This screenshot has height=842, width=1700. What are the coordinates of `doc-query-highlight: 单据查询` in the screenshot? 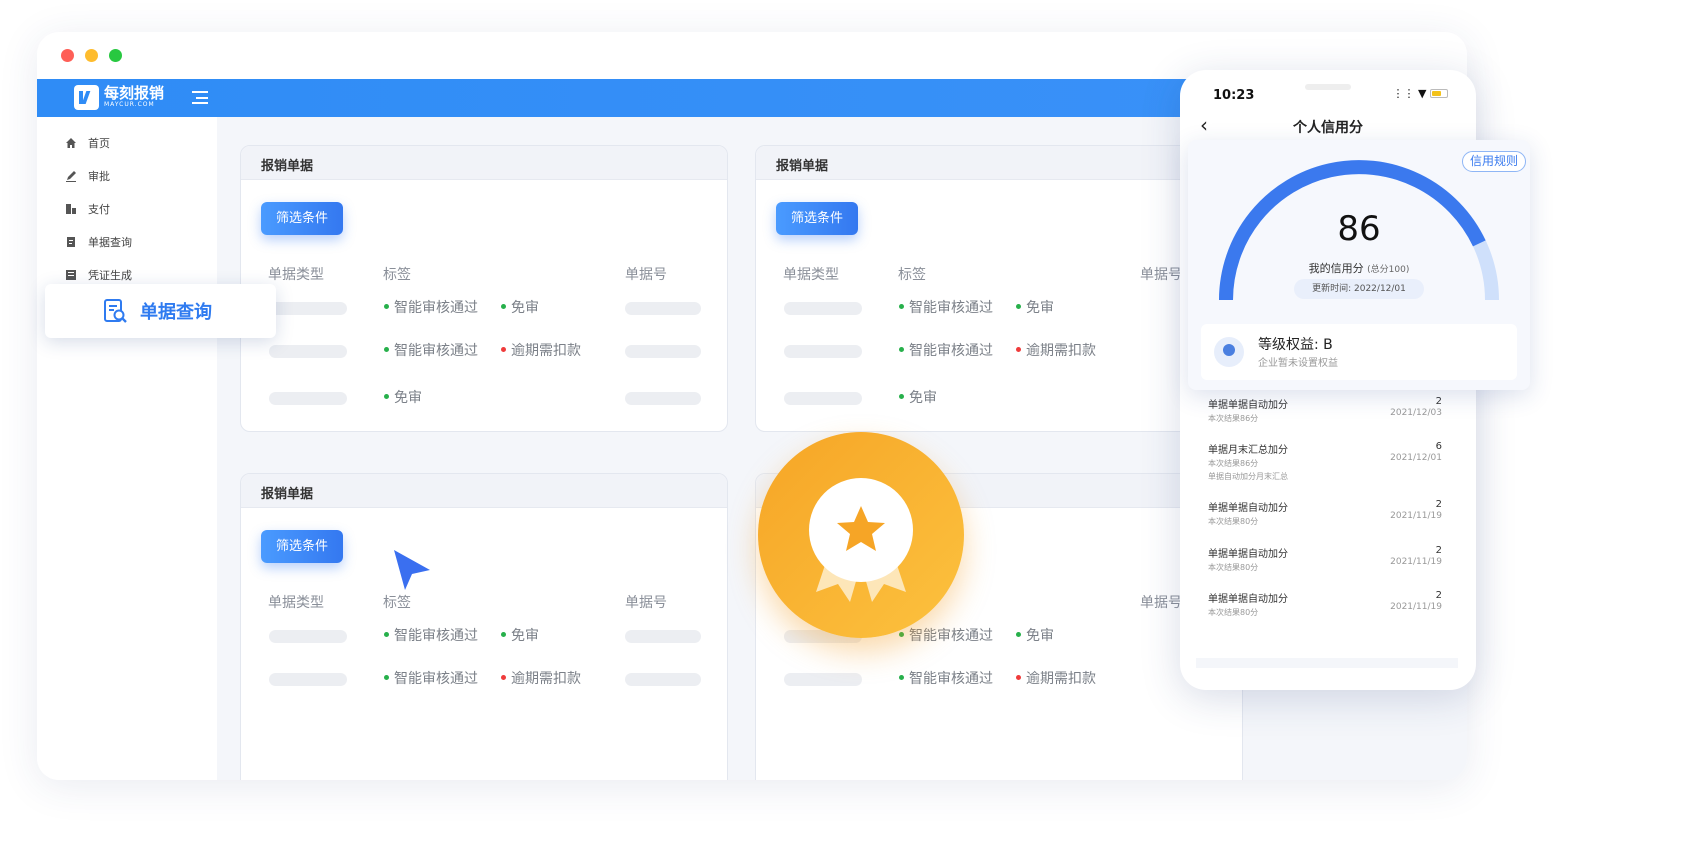 It's located at (160, 311).